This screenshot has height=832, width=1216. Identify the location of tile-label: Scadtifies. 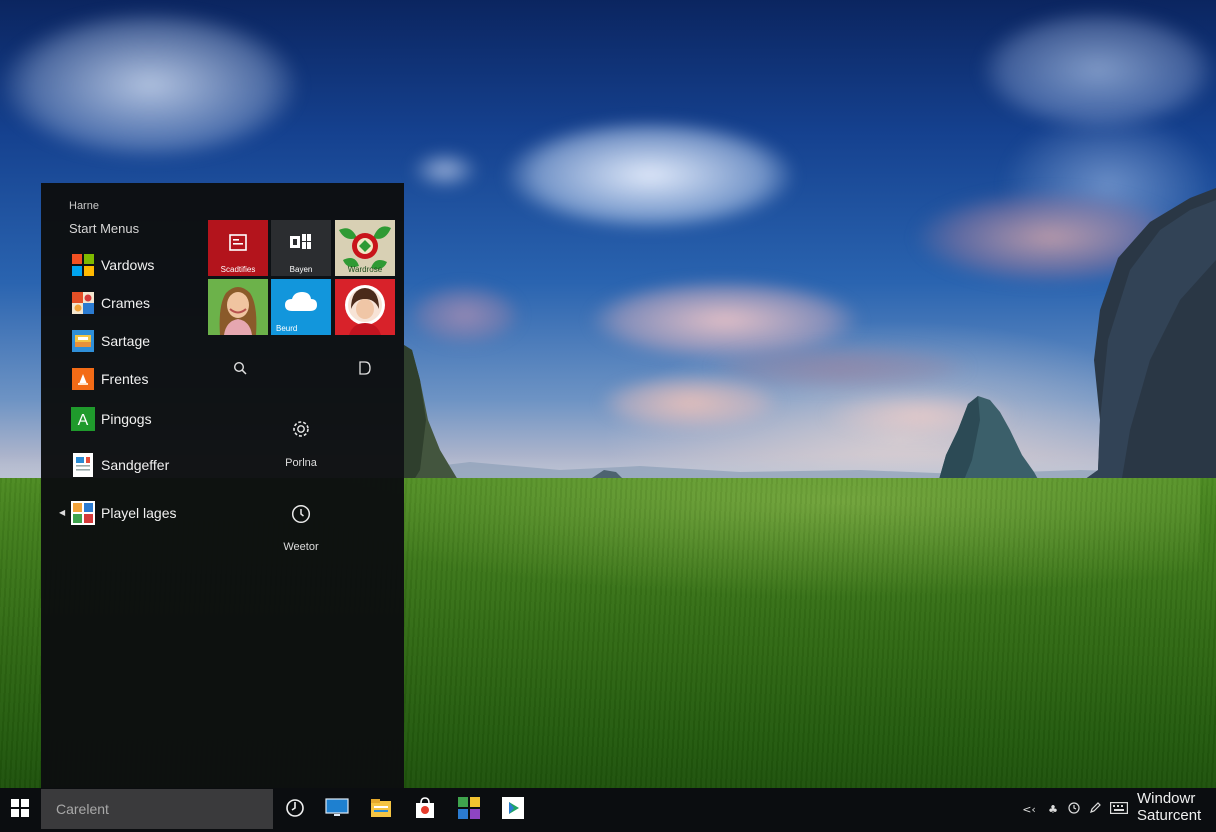
(238, 269).